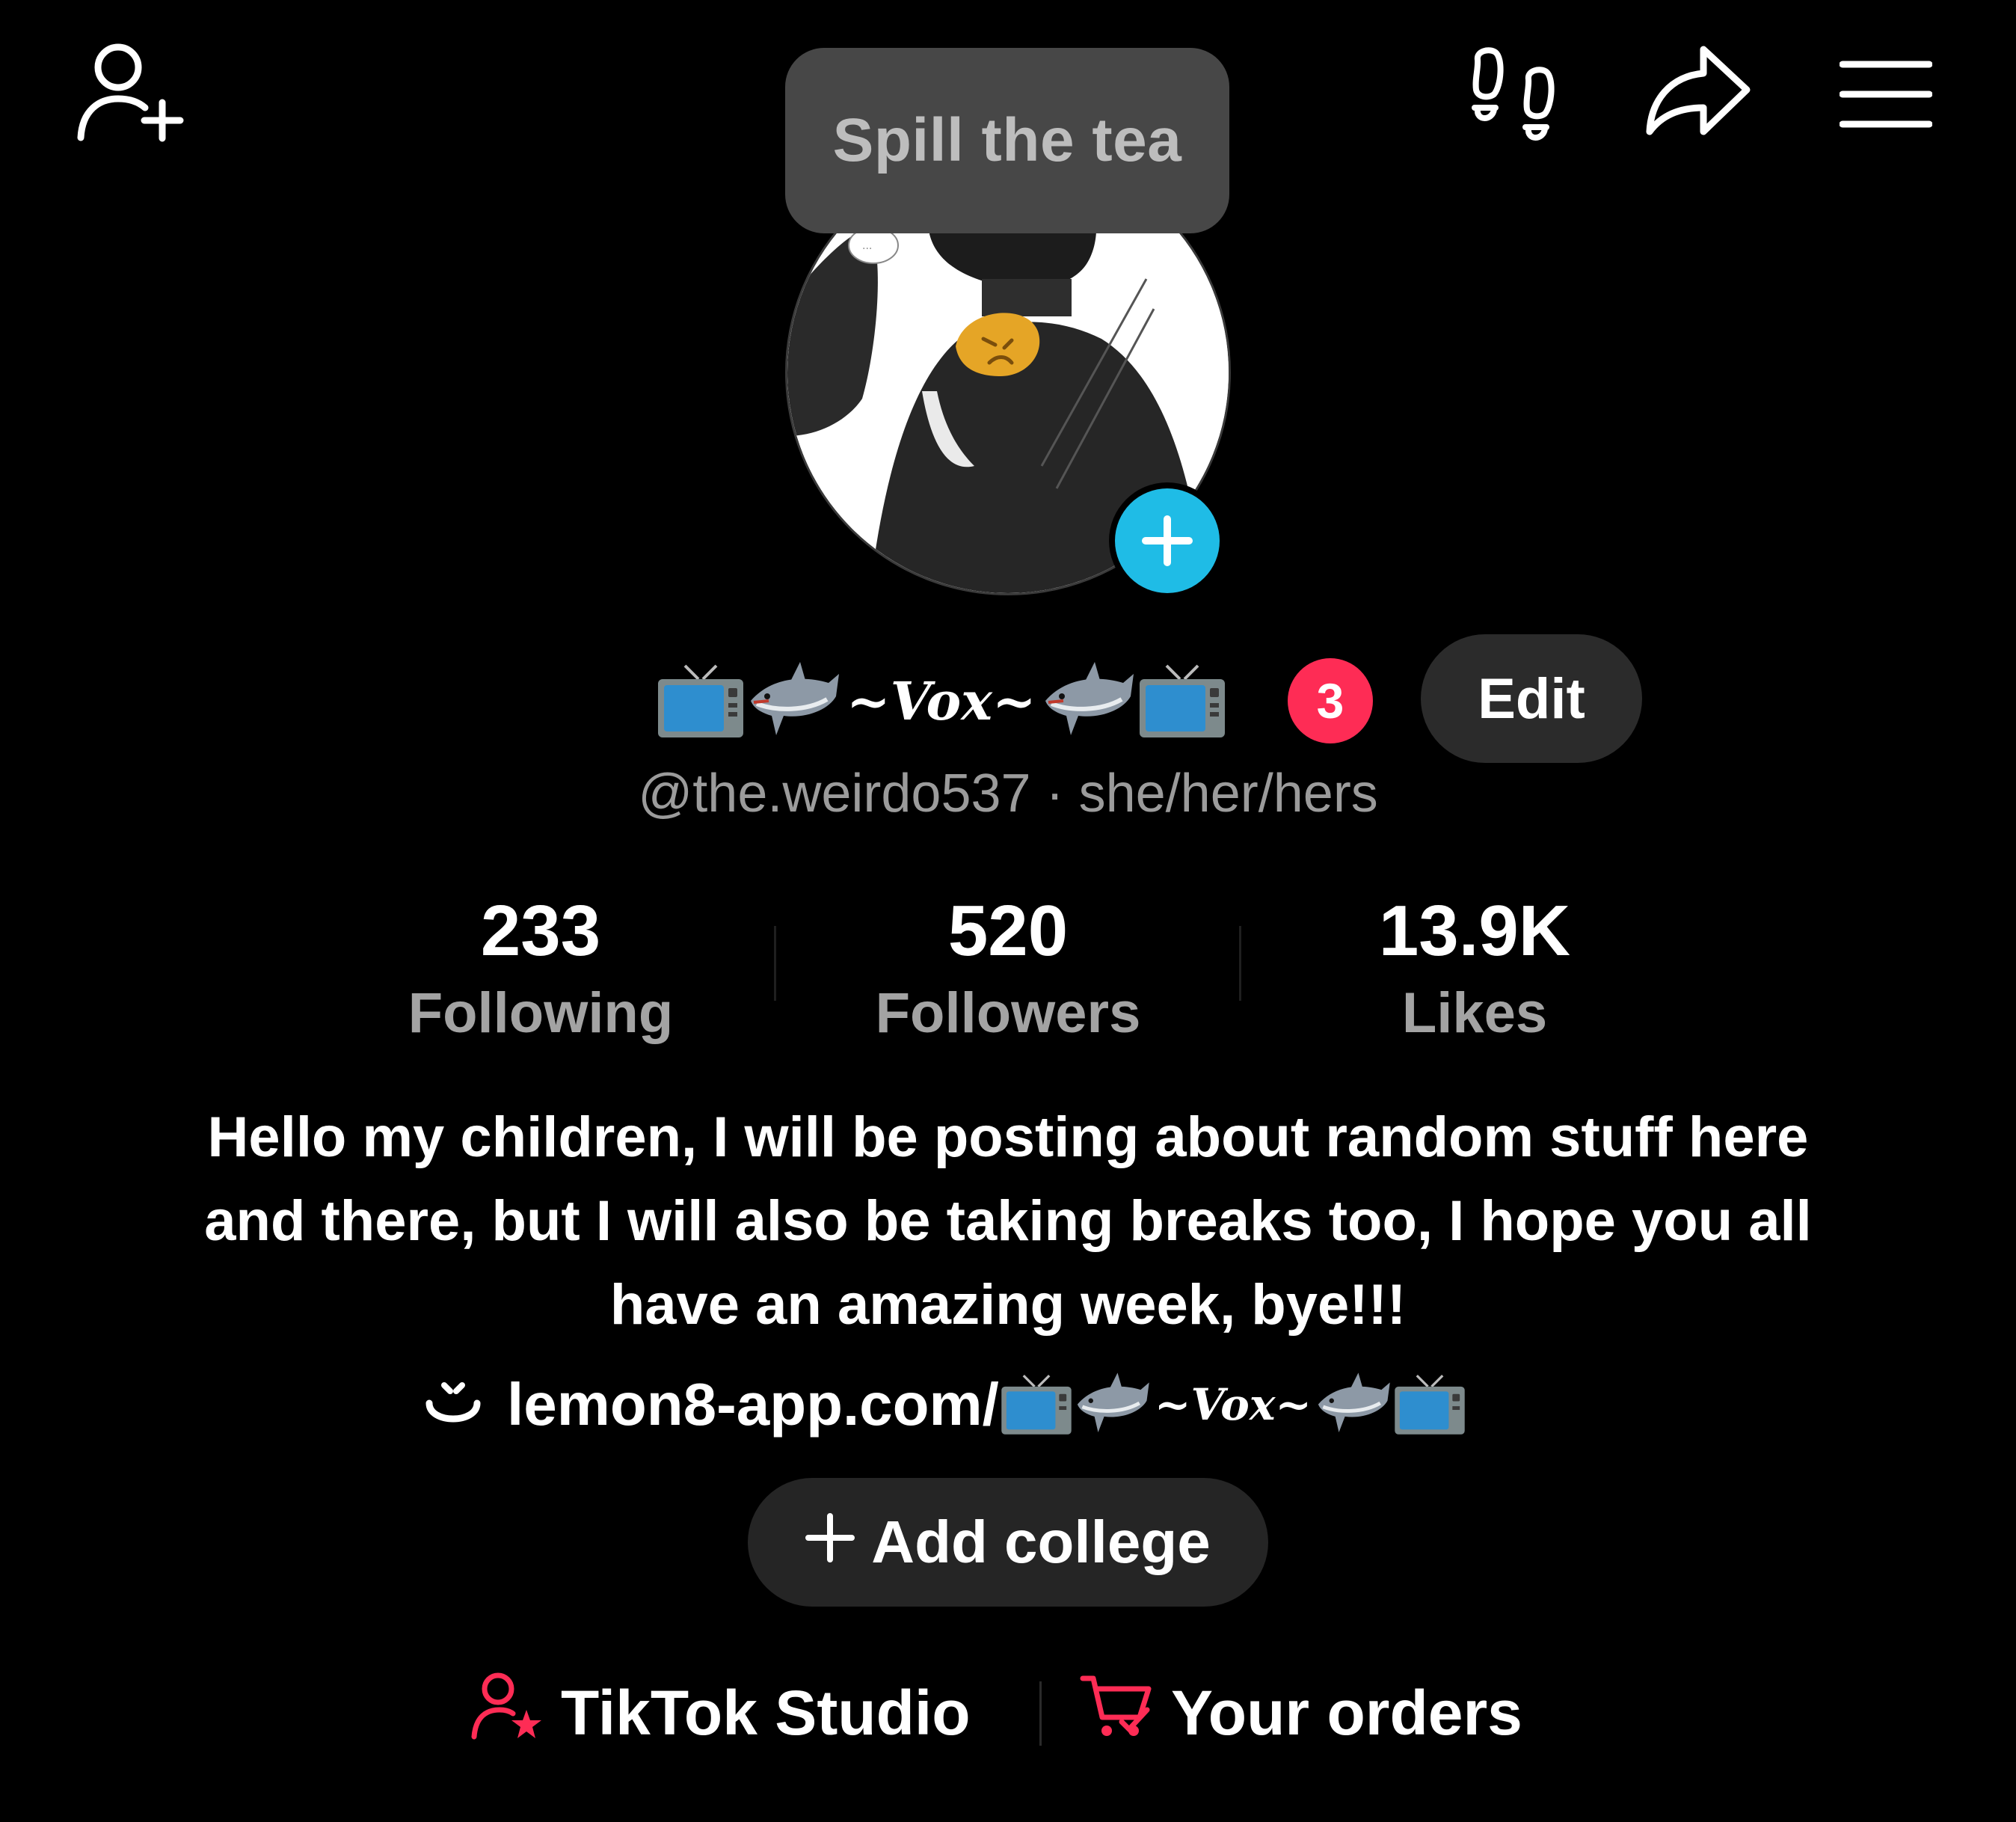 The height and width of the screenshot is (1822, 2016). What do you see at coordinates (1474, 1013) in the screenshot?
I see `likes-label: Likes` at bounding box center [1474, 1013].